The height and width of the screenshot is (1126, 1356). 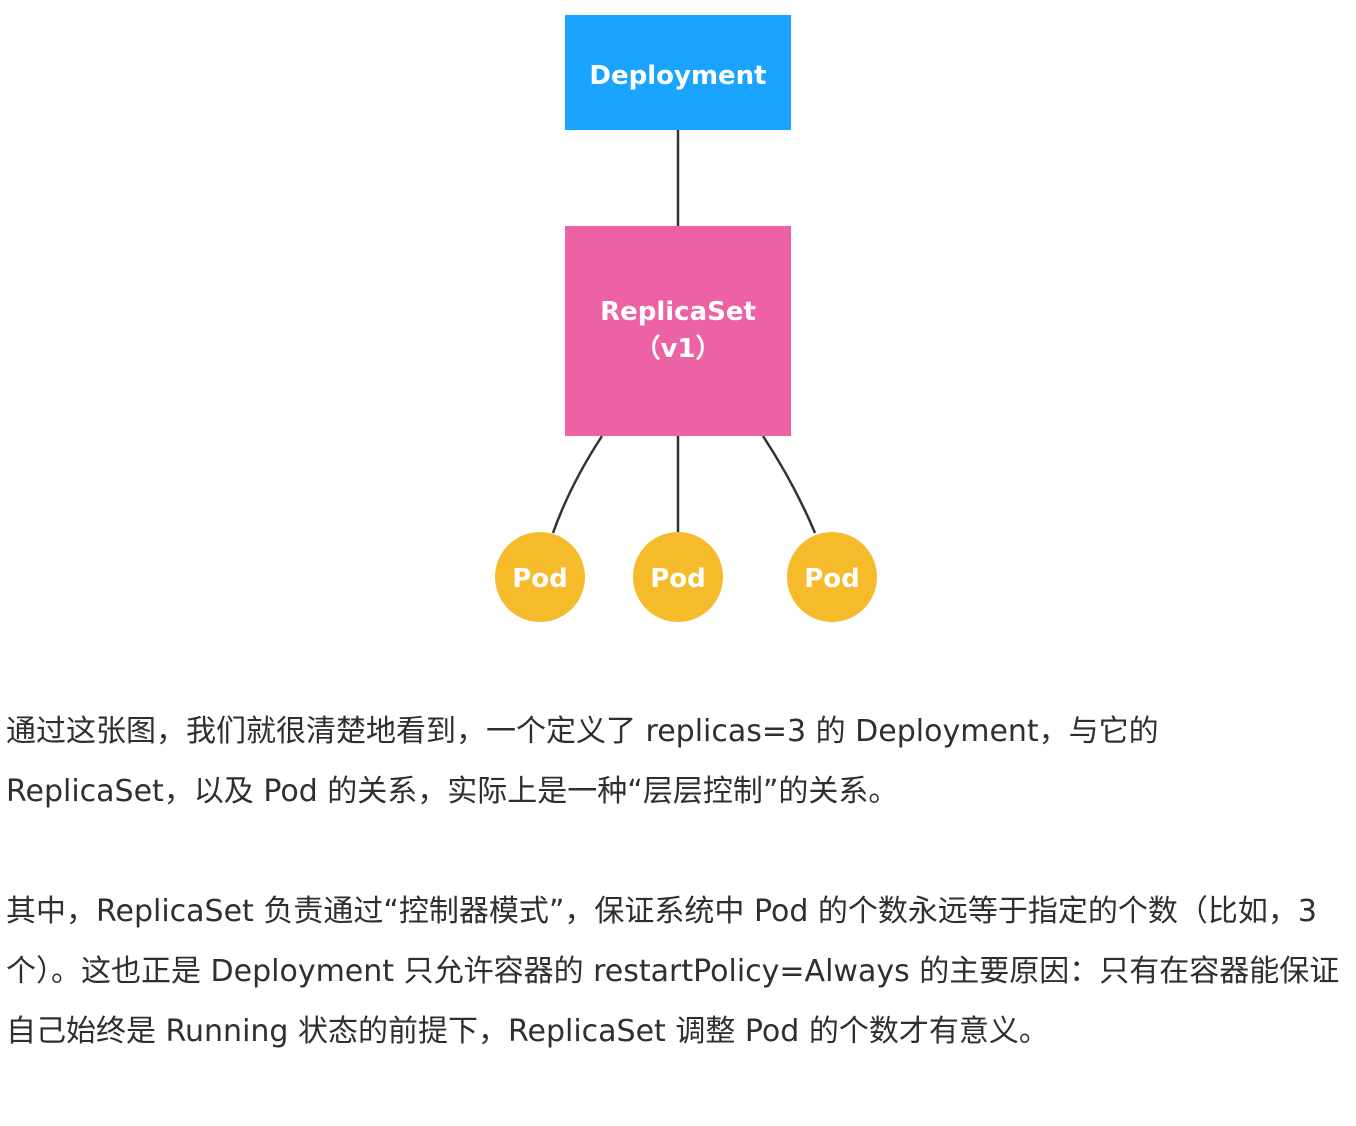 I want to click on pod-node-3: Pod, so click(x=832, y=577).